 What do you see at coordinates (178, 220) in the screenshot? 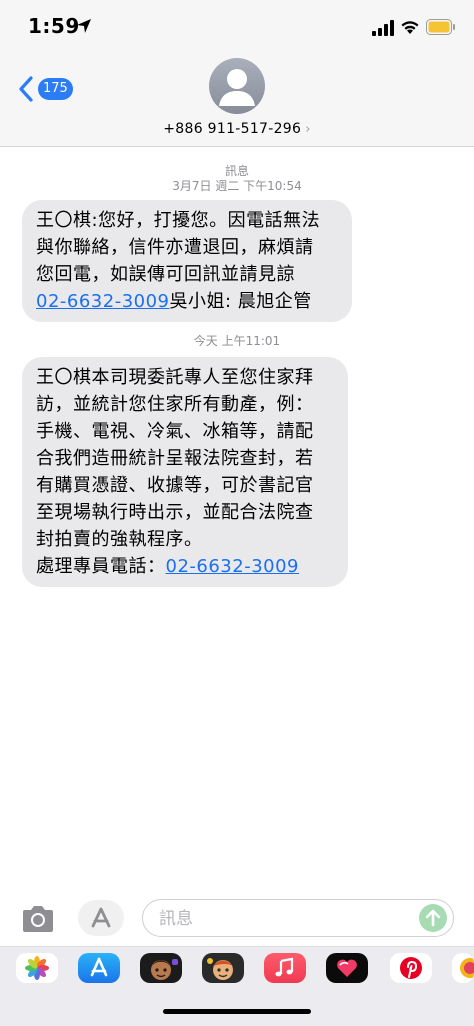
I see `message-line: 王〇棋:您好，打擾您。因電話無法` at bounding box center [178, 220].